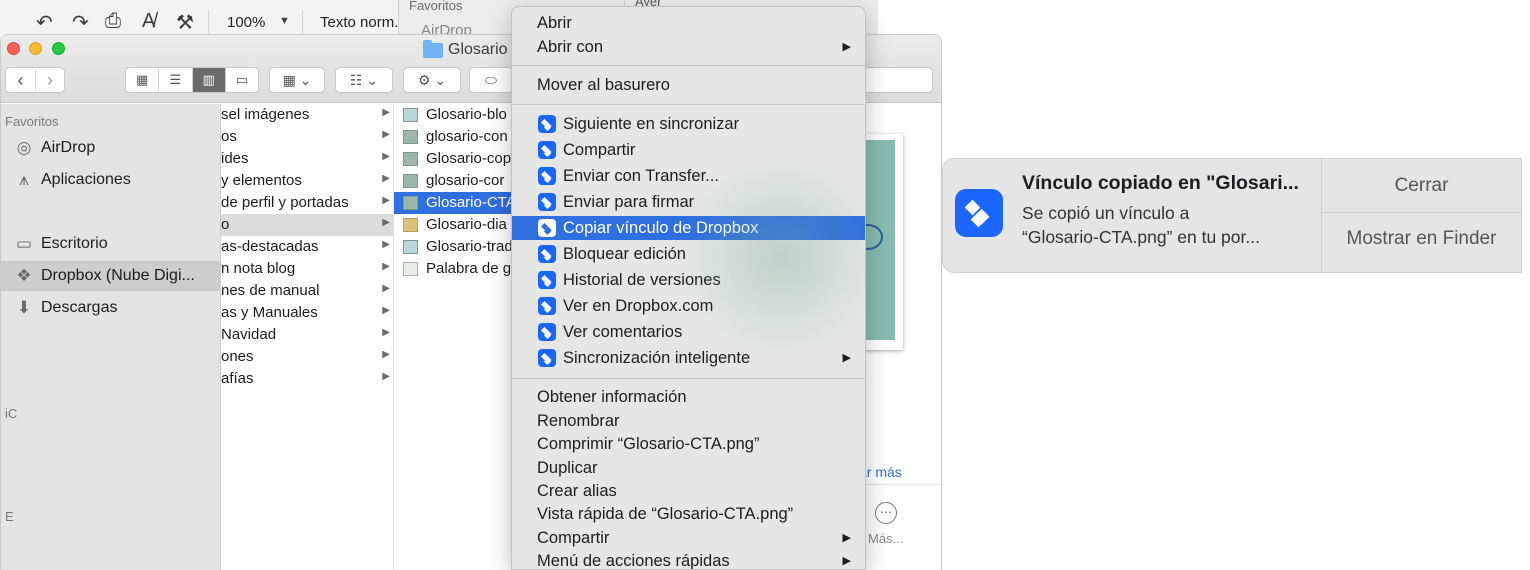 This screenshot has height=570, width=1530. What do you see at coordinates (307, 225) in the screenshot?
I see `list-item: o ▶` at bounding box center [307, 225].